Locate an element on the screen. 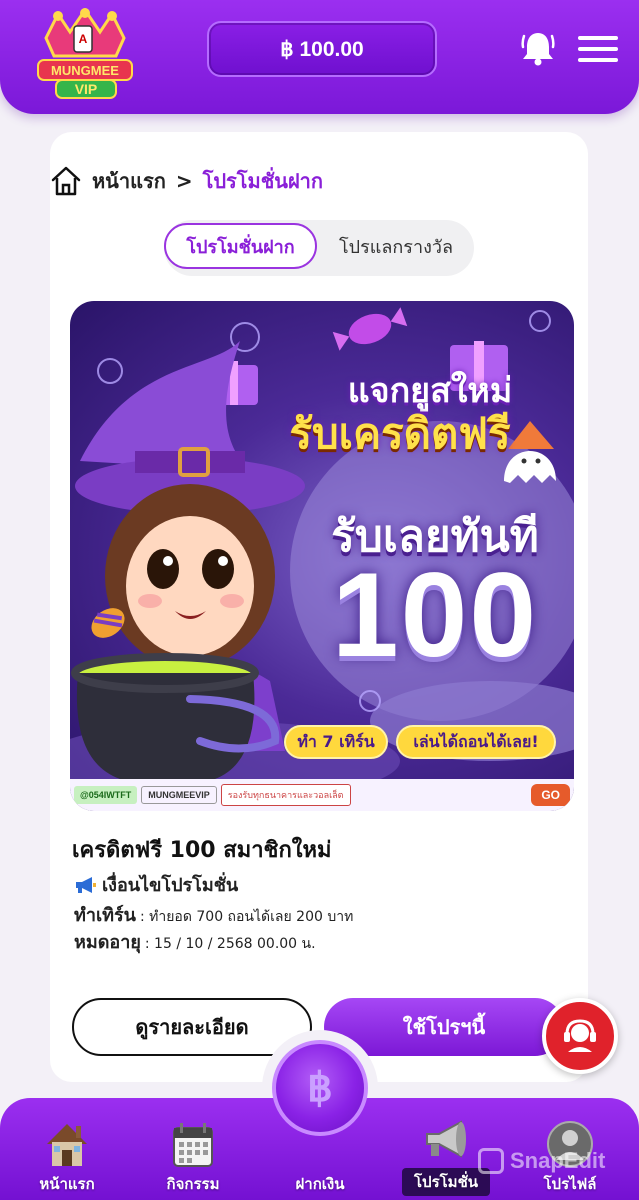 The image size is (639, 1200). google-search-badge: MUNGMEEVIP is located at coordinates (179, 795).